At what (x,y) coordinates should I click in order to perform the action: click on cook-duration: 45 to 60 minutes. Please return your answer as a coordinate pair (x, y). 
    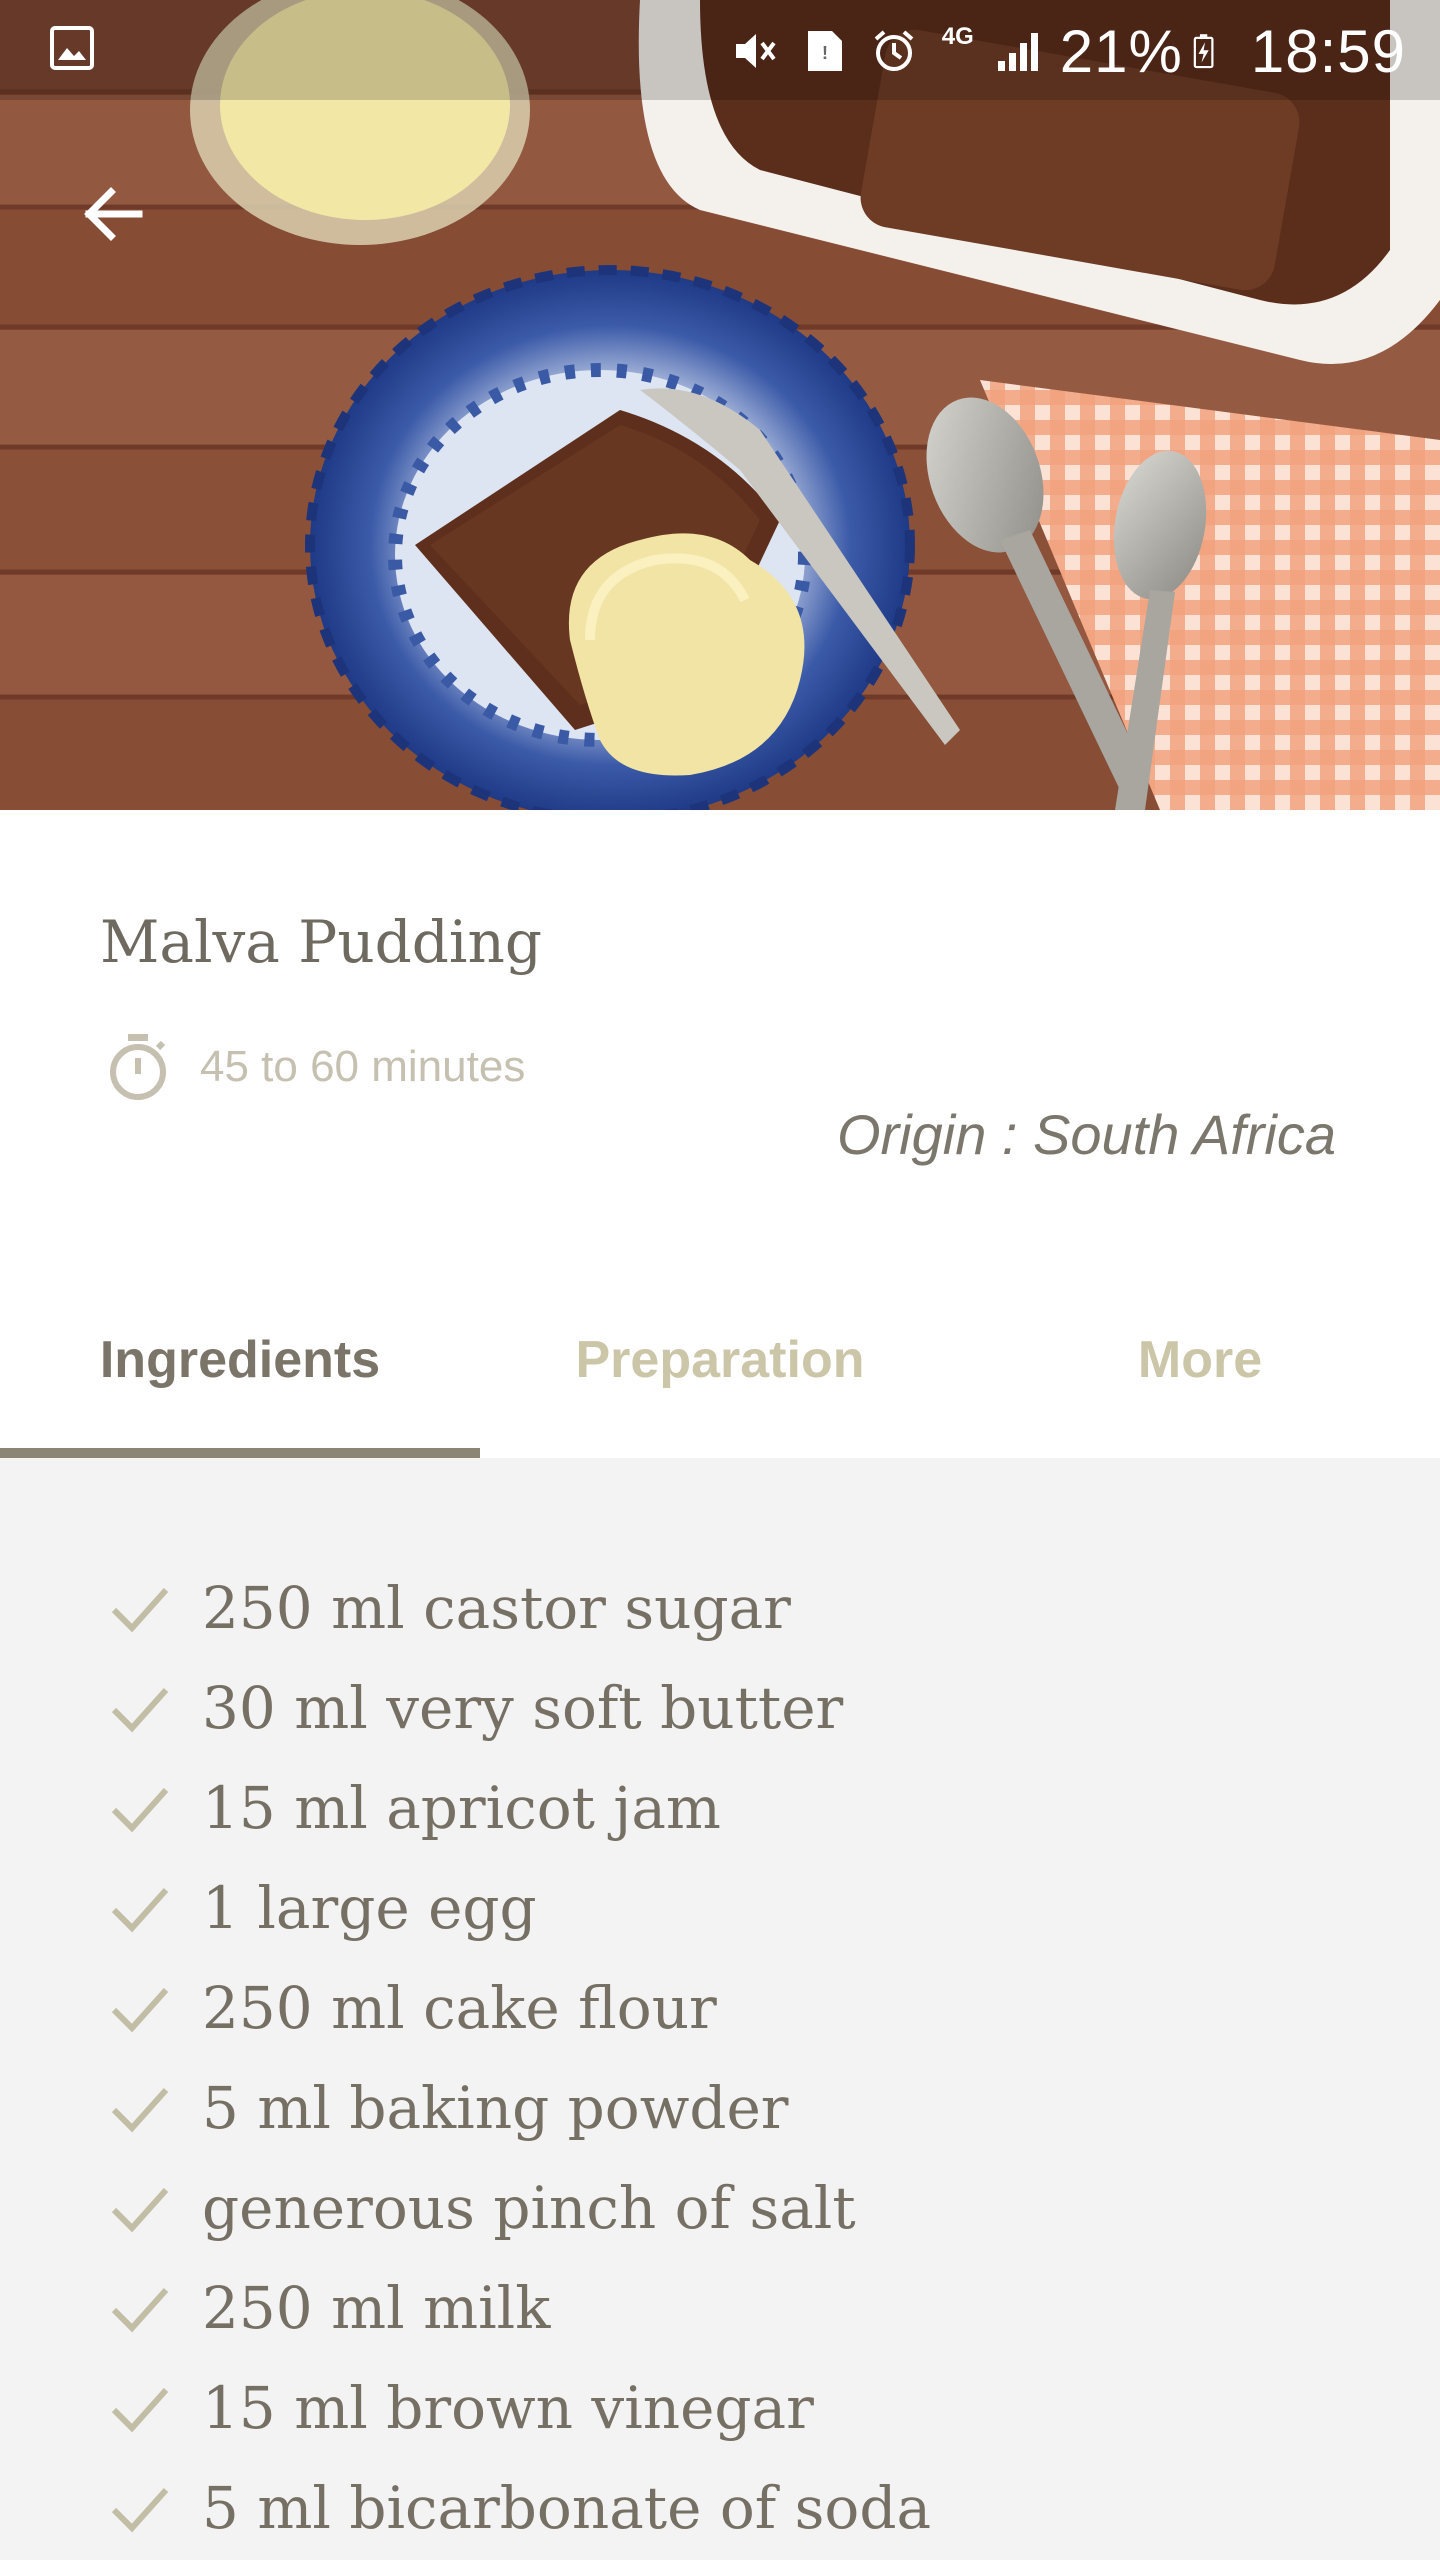
    Looking at the image, I should click on (363, 1066).